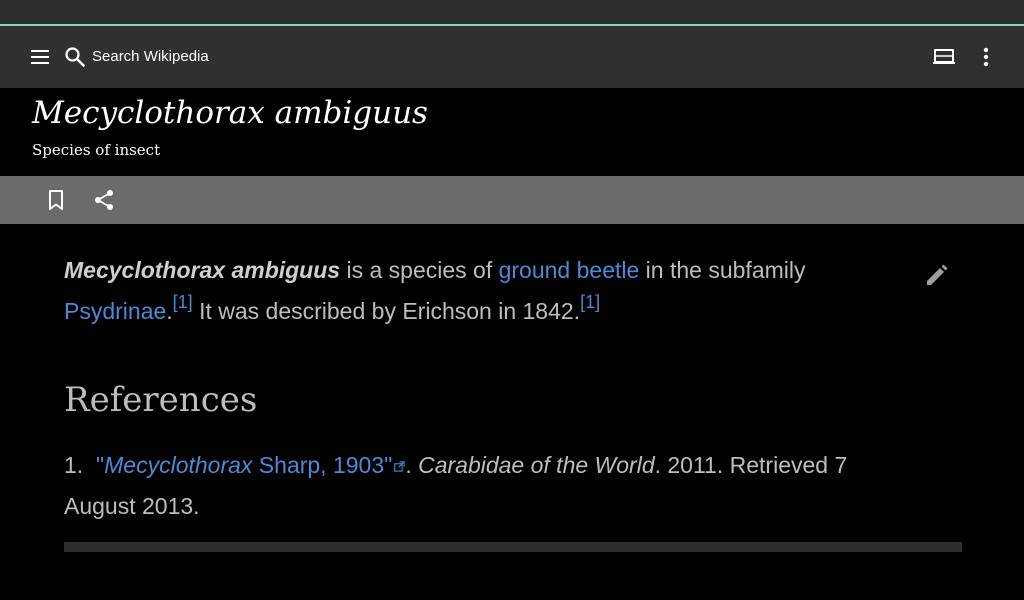  I want to click on article-action-bar, so click(512, 200).